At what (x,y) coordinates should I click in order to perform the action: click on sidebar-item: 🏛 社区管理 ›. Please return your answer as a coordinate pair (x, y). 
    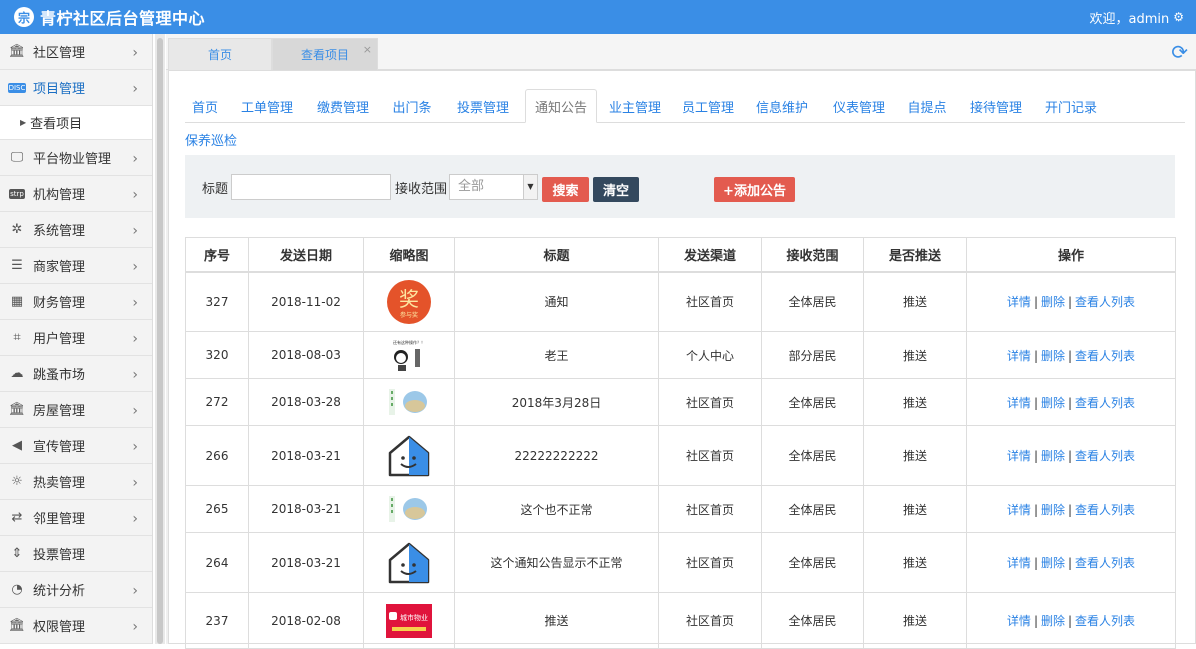
    Looking at the image, I should click on (76, 52).